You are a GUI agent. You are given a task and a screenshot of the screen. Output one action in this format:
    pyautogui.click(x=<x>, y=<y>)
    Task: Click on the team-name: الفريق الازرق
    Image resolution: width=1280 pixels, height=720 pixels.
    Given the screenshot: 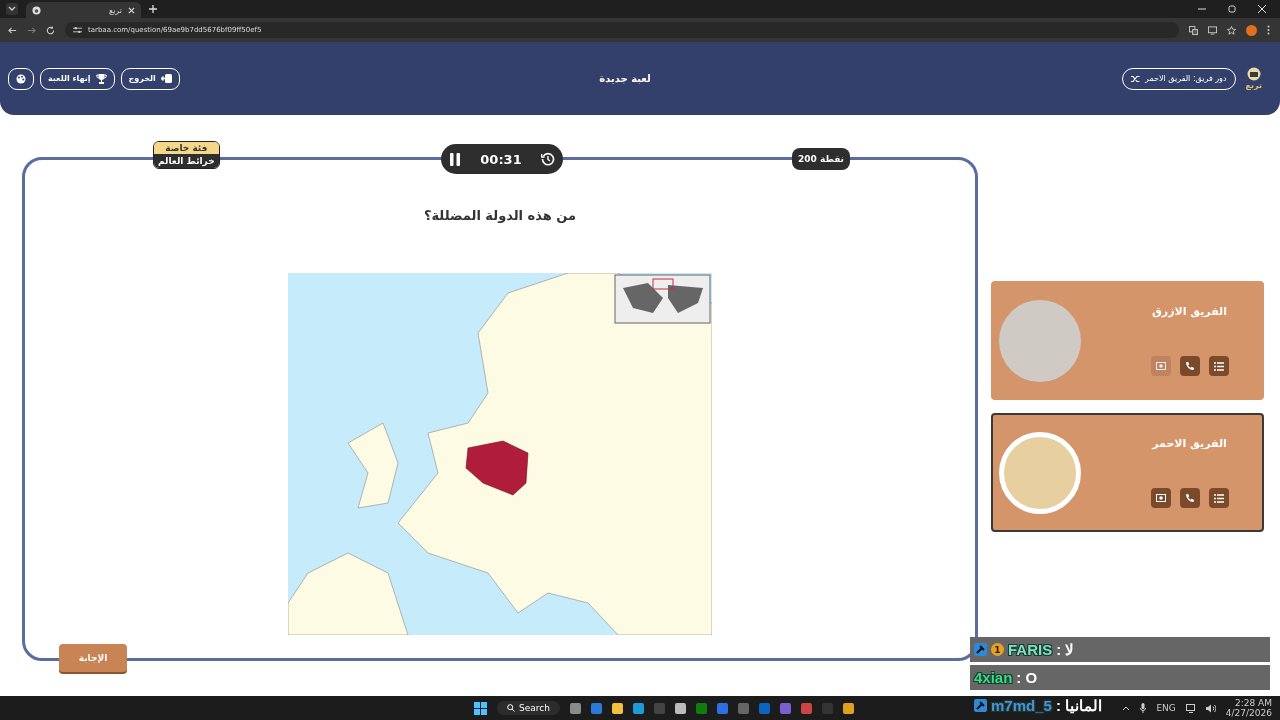 What is the action you would take?
    pyautogui.click(x=1189, y=311)
    